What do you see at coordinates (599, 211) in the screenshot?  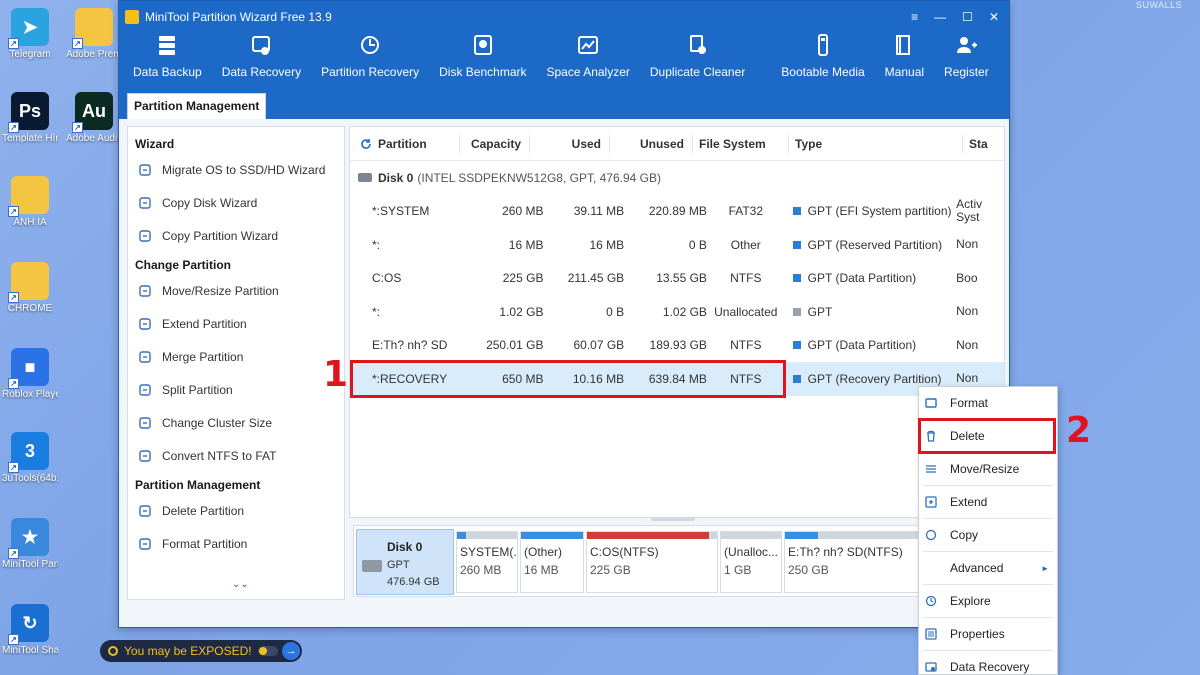 I see `cell-used: 39.11 MB` at bounding box center [599, 211].